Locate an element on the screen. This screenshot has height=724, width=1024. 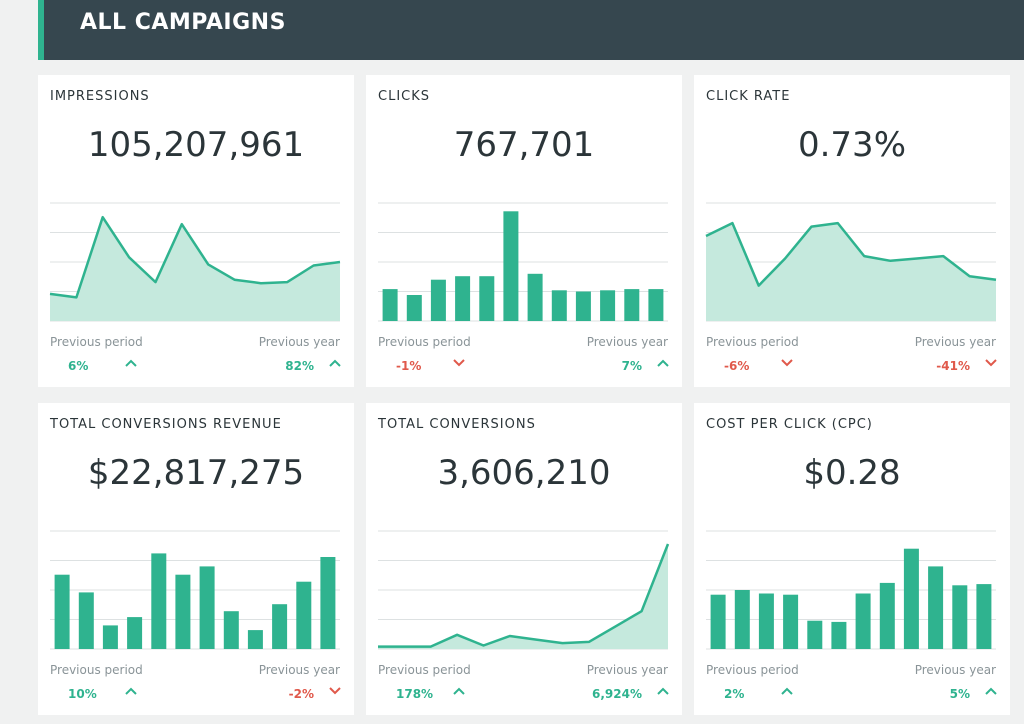
previous-year-value: 5% is located at coordinates (959, 694).